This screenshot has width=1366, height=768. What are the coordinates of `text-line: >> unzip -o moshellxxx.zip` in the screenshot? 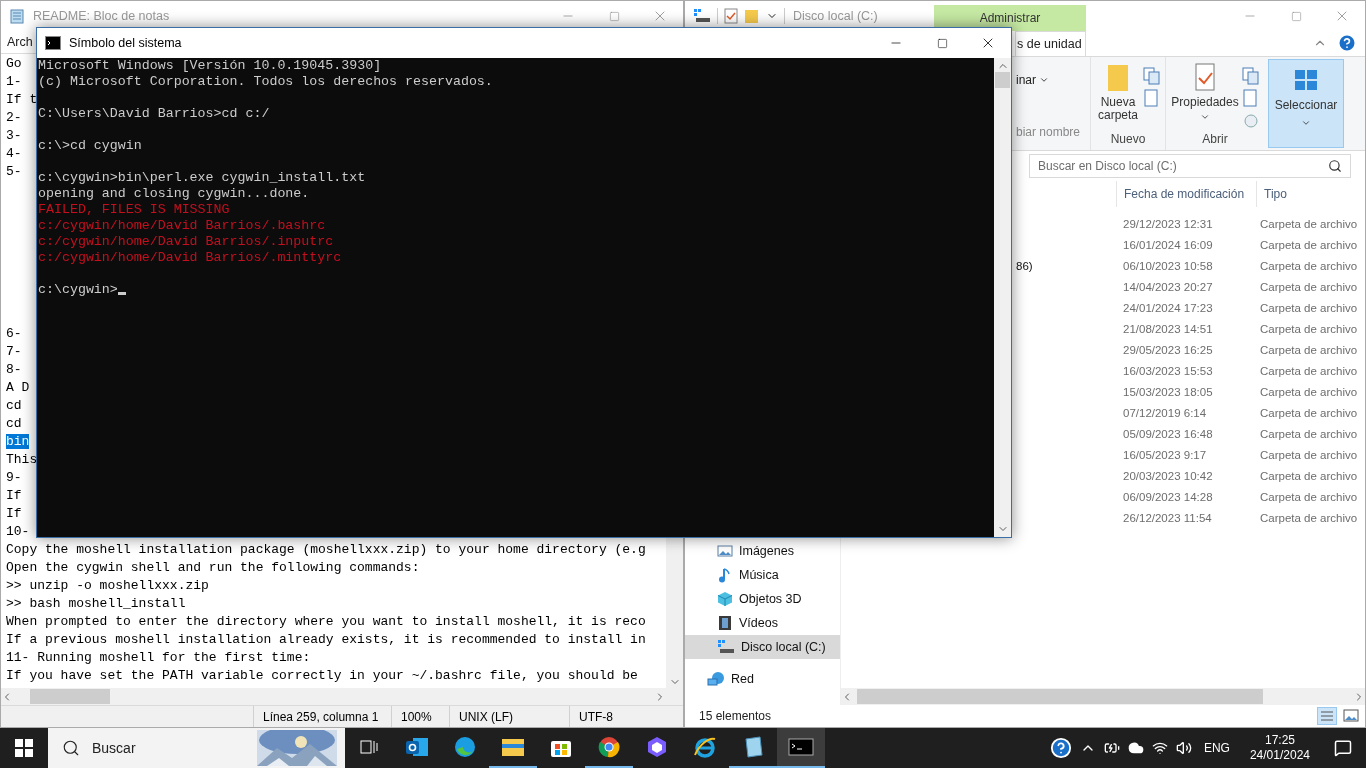 It's located at (107, 585).